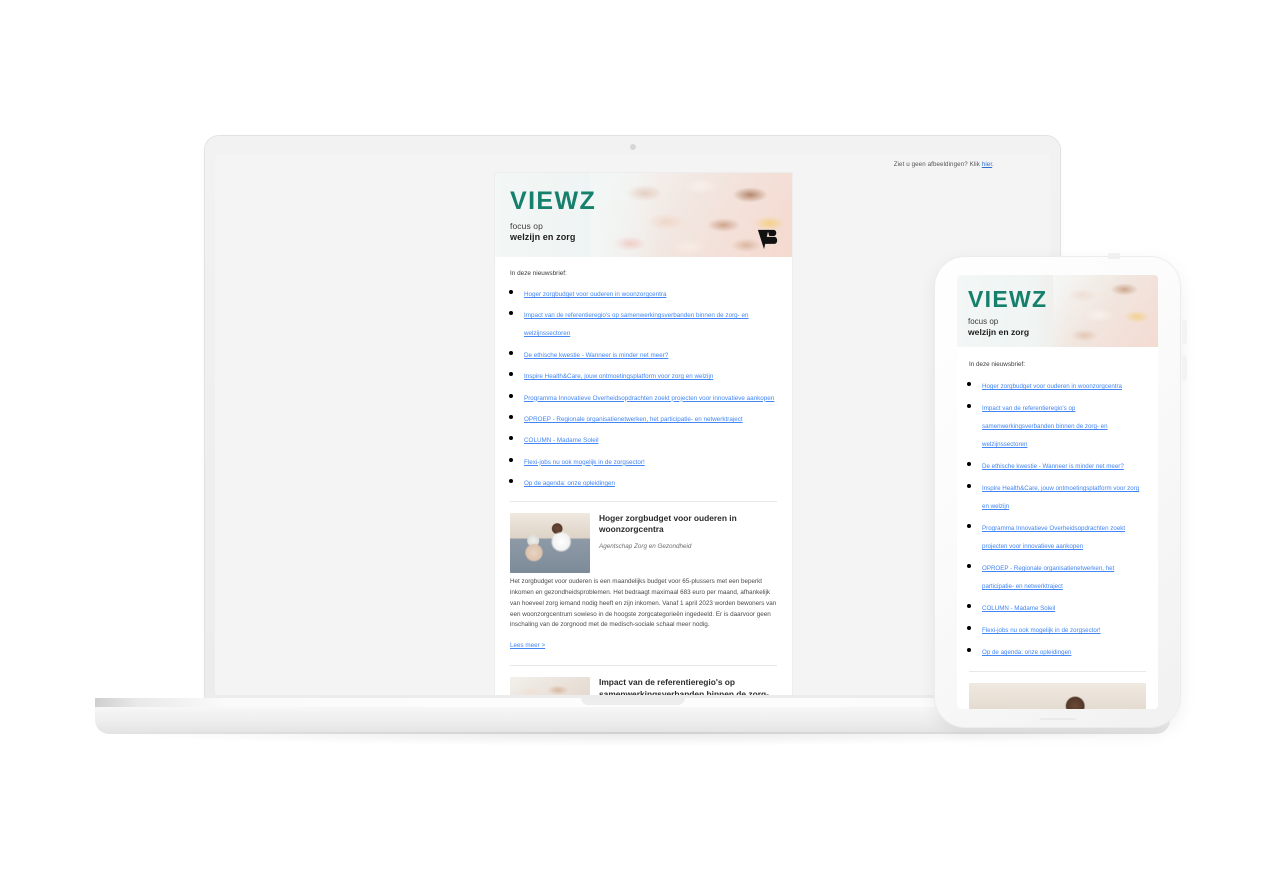 This screenshot has height=887, width=1280. I want to click on tablet-email-header-banner: VIEWZ focus op welzijn en zorg, so click(1057, 311).